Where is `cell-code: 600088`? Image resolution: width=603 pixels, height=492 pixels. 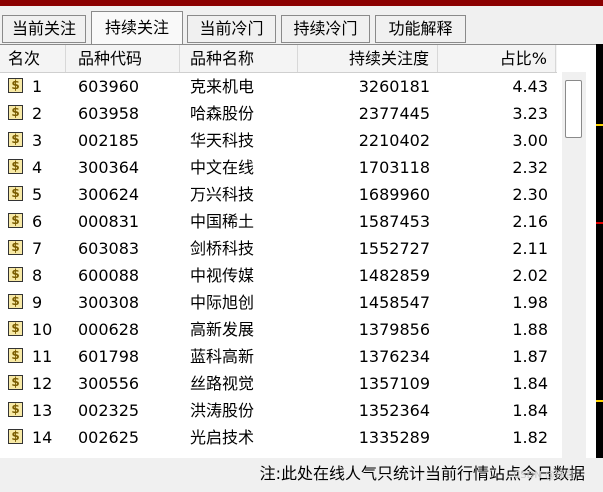
cell-code: 600088 is located at coordinates (109, 275).